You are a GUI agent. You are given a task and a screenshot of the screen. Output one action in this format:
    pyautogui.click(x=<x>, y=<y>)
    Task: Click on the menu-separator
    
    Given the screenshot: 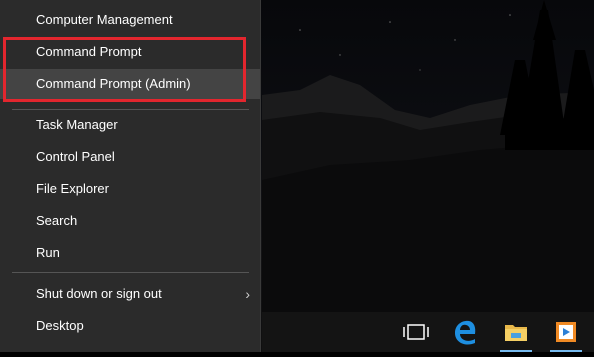 What is the action you would take?
    pyautogui.click(x=130, y=272)
    